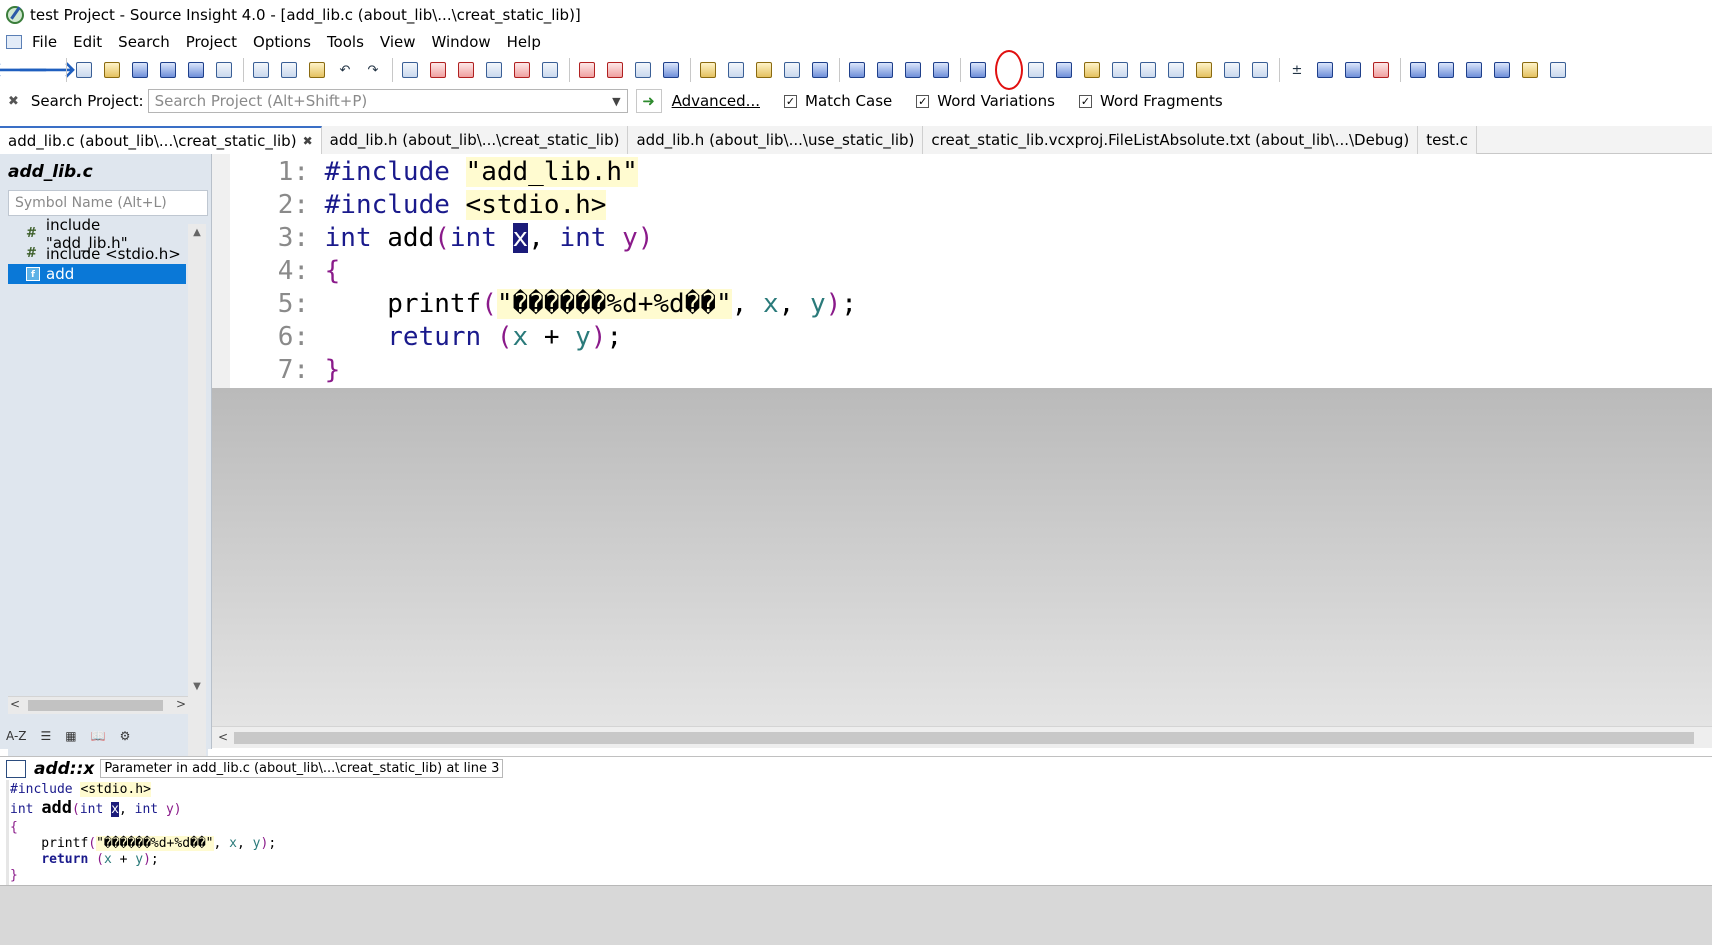  Describe the element at coordinates (857, 70) in the screenshot. I see `layout-1-icon` at that location.